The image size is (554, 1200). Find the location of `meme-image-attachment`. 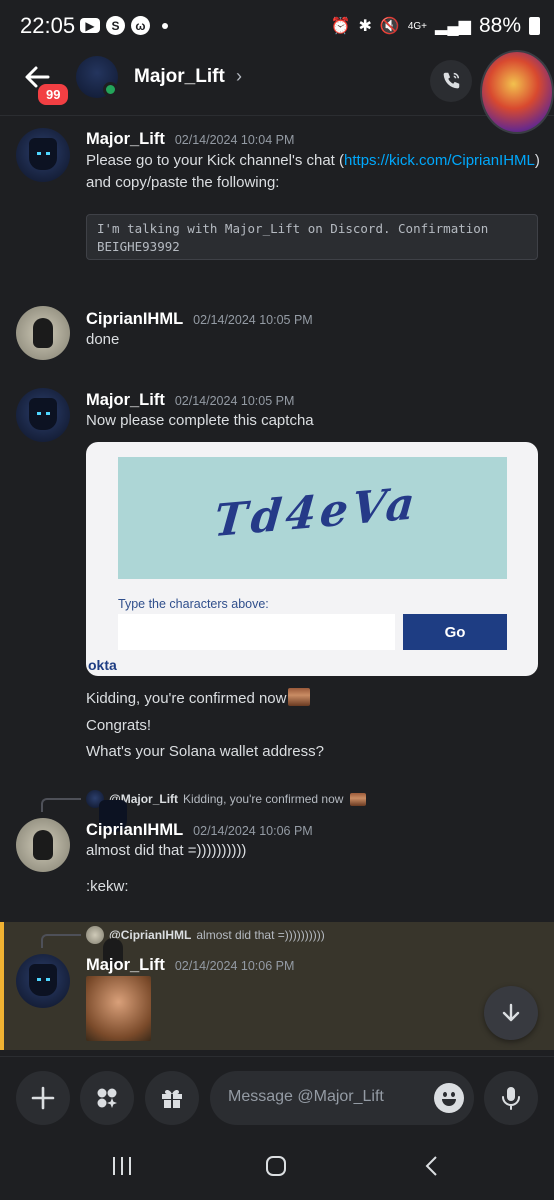

meme-image-attachment is located at coordinates (118, 1008).